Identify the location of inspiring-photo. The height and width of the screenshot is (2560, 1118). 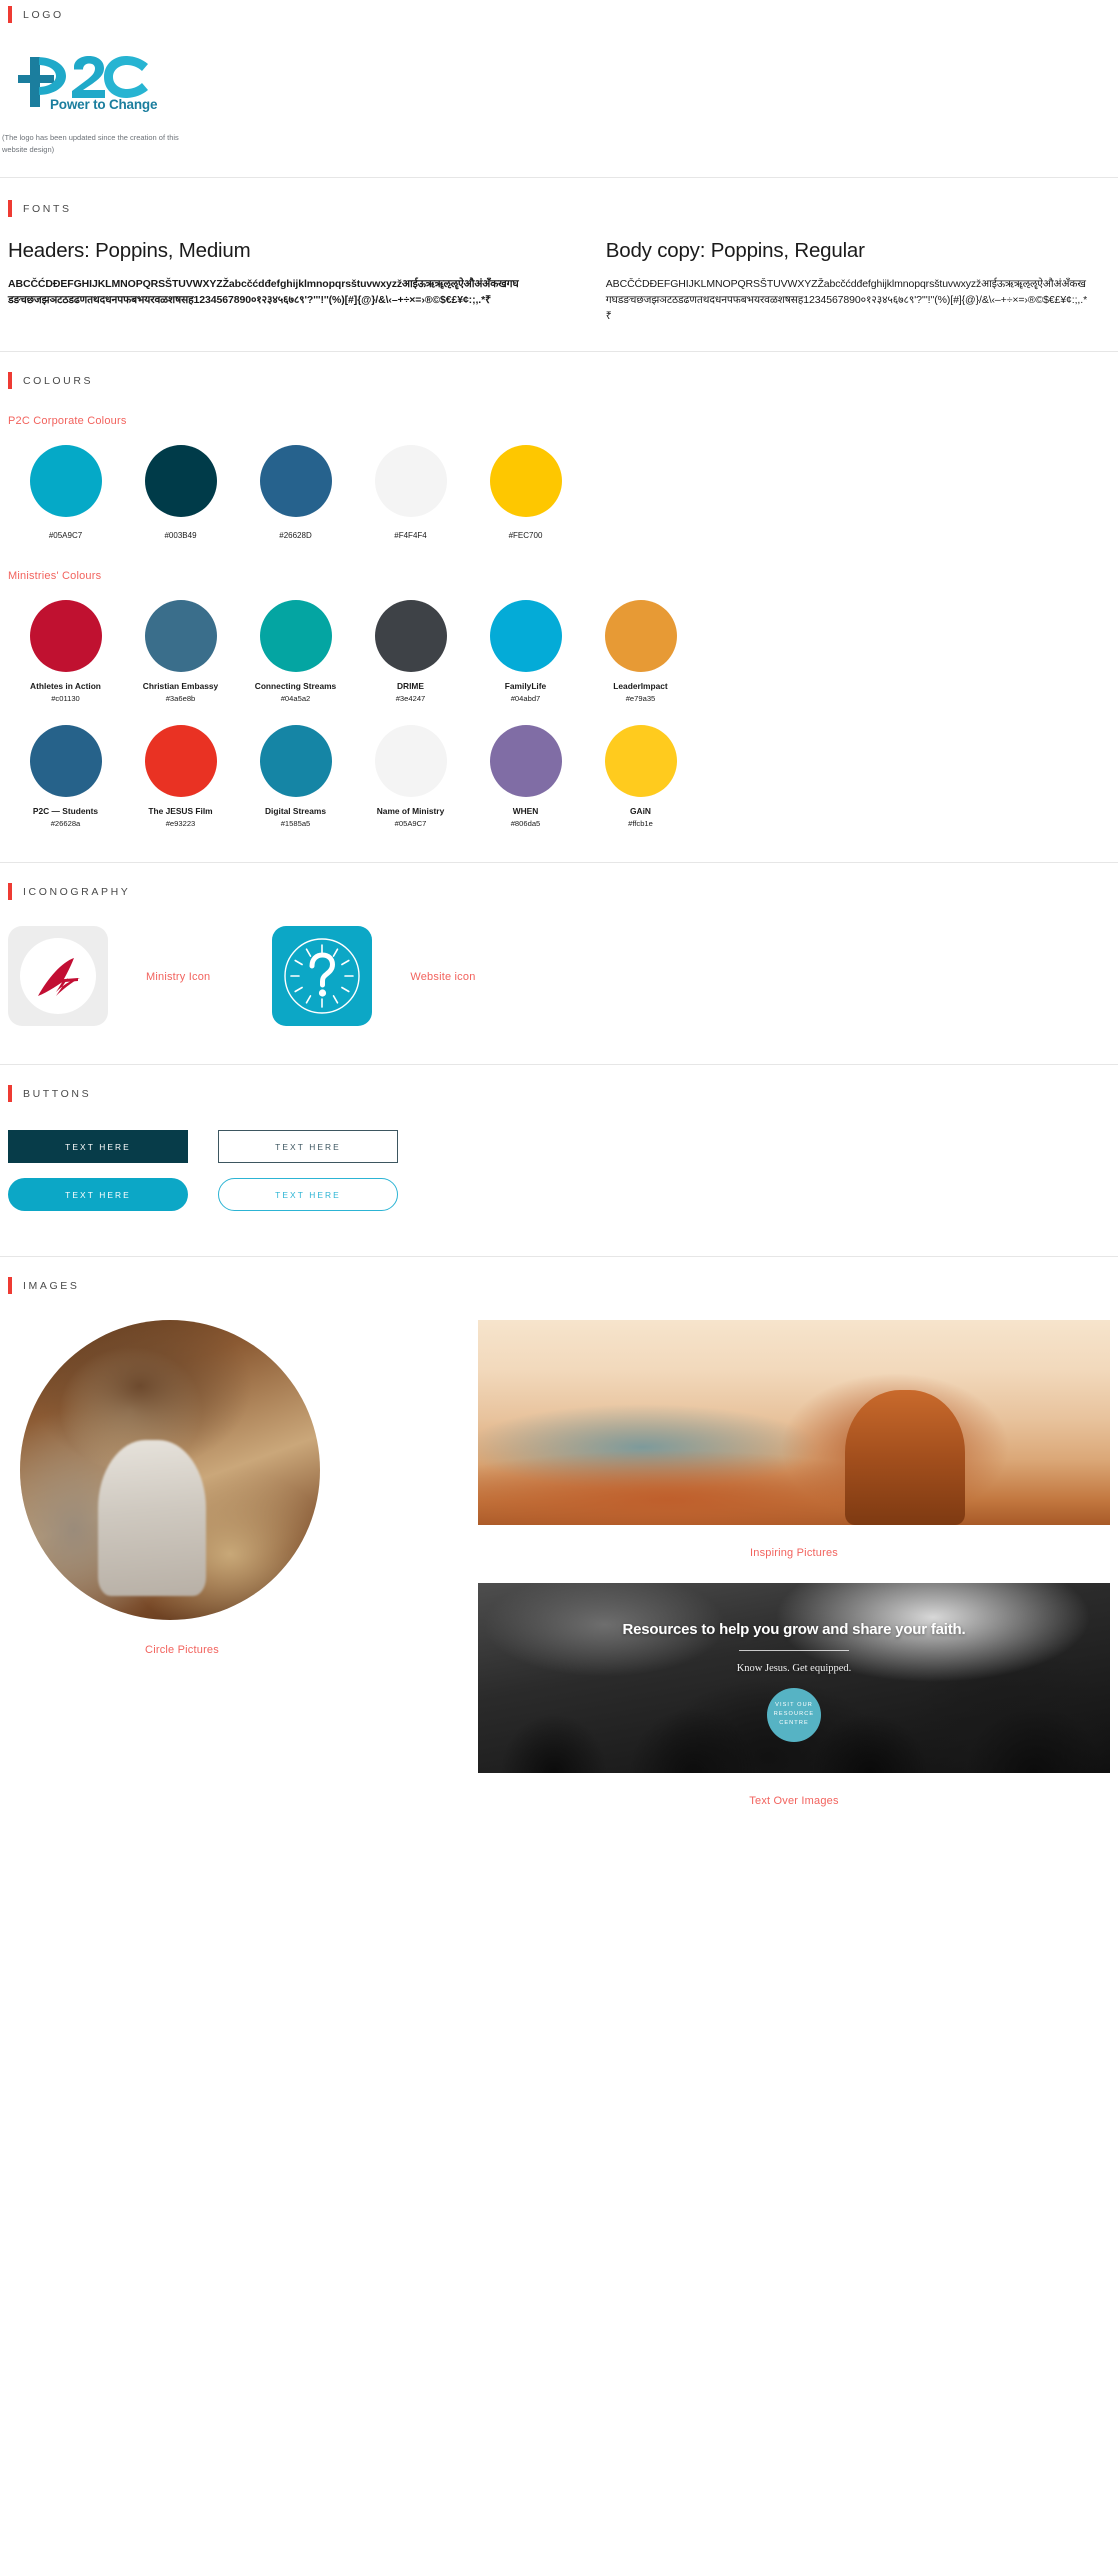
(794, 1423).